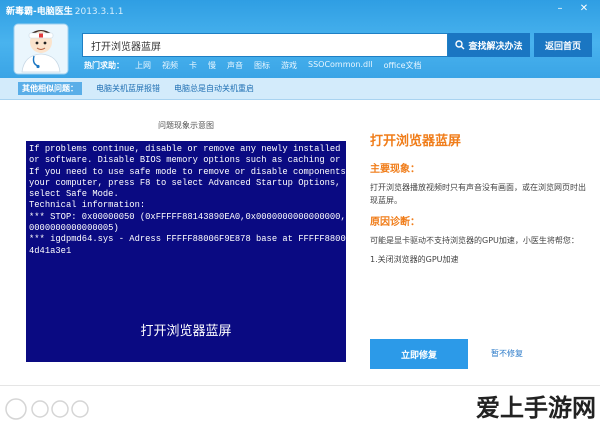 The image size is (600, 427). I want to click on issue-title: 打开浏览器蓝屏, so click(416, 141).